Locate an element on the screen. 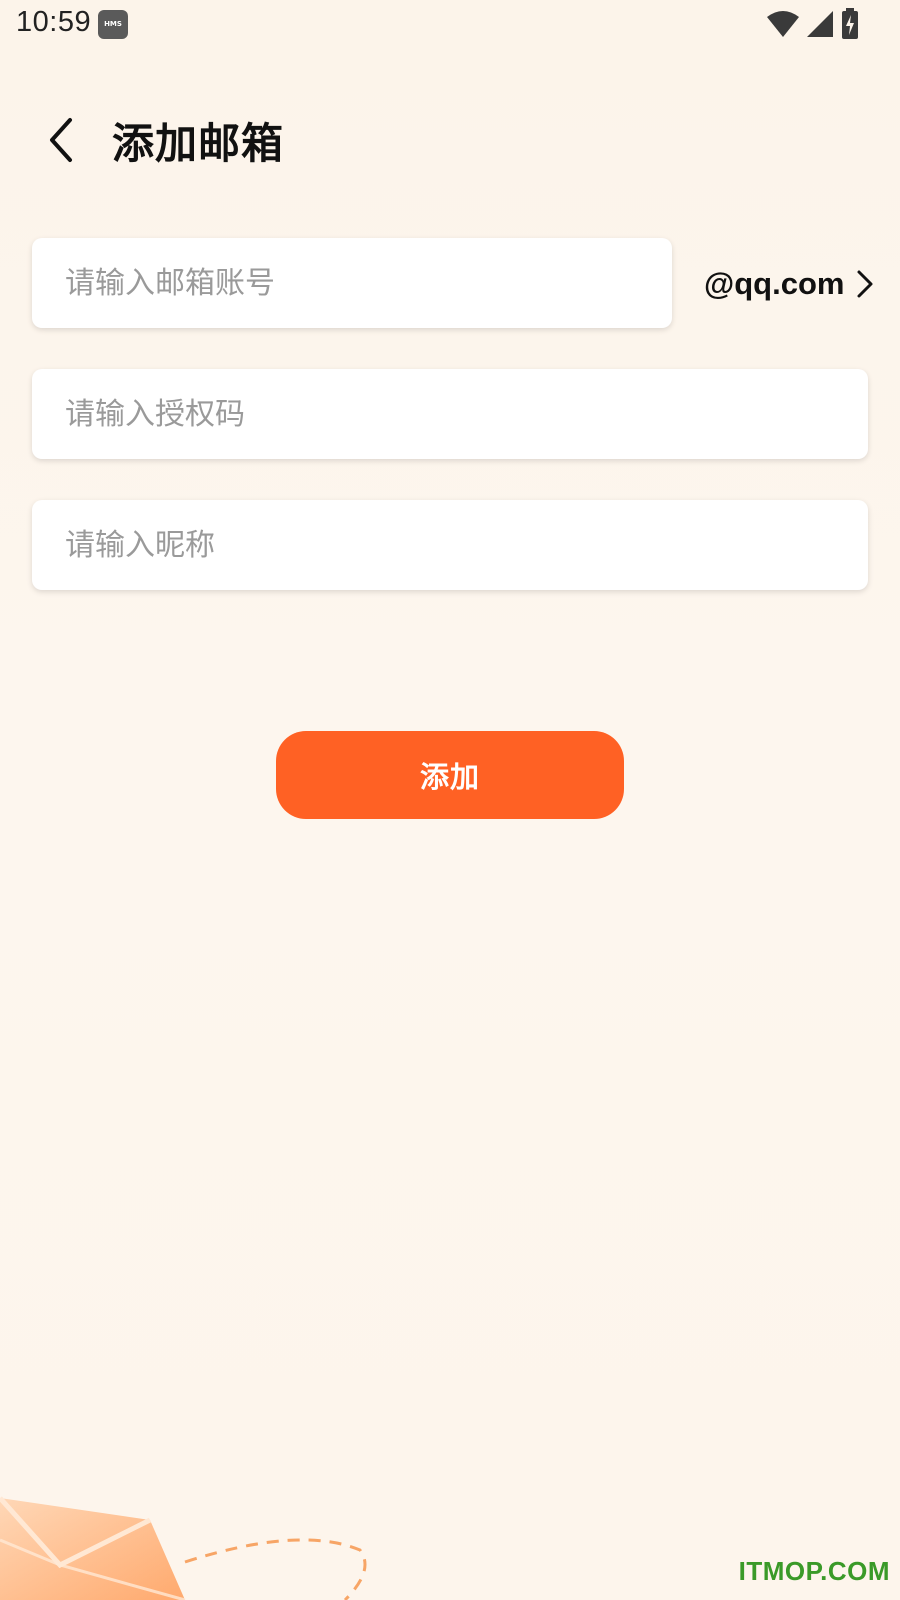  chevron-left-icon is located at coordinates (61, 140).